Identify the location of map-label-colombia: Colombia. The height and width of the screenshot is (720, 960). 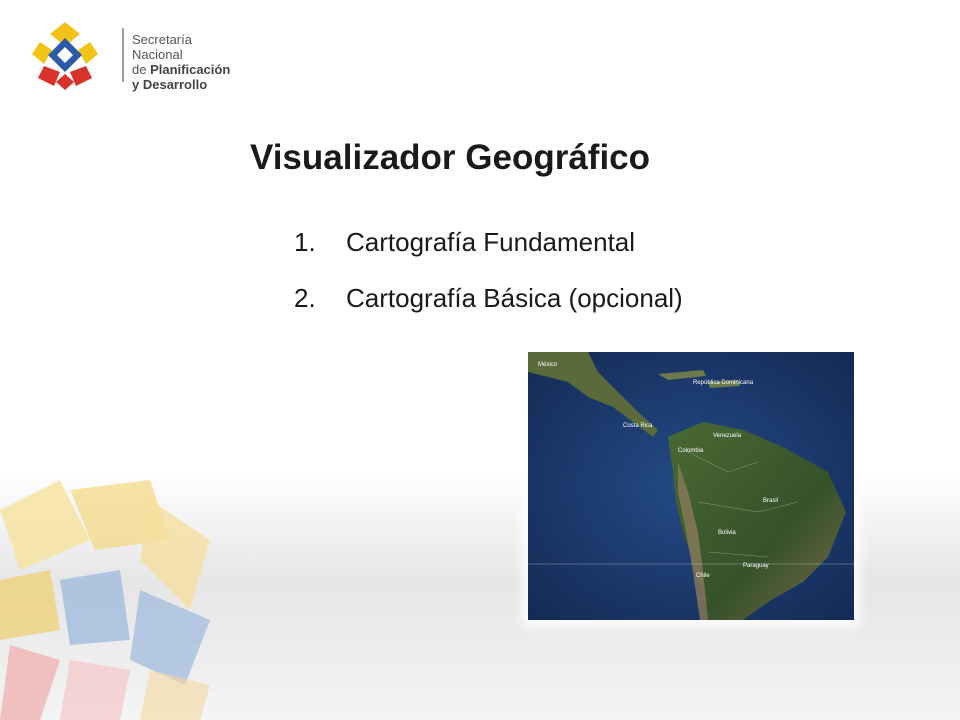
(691, 451).